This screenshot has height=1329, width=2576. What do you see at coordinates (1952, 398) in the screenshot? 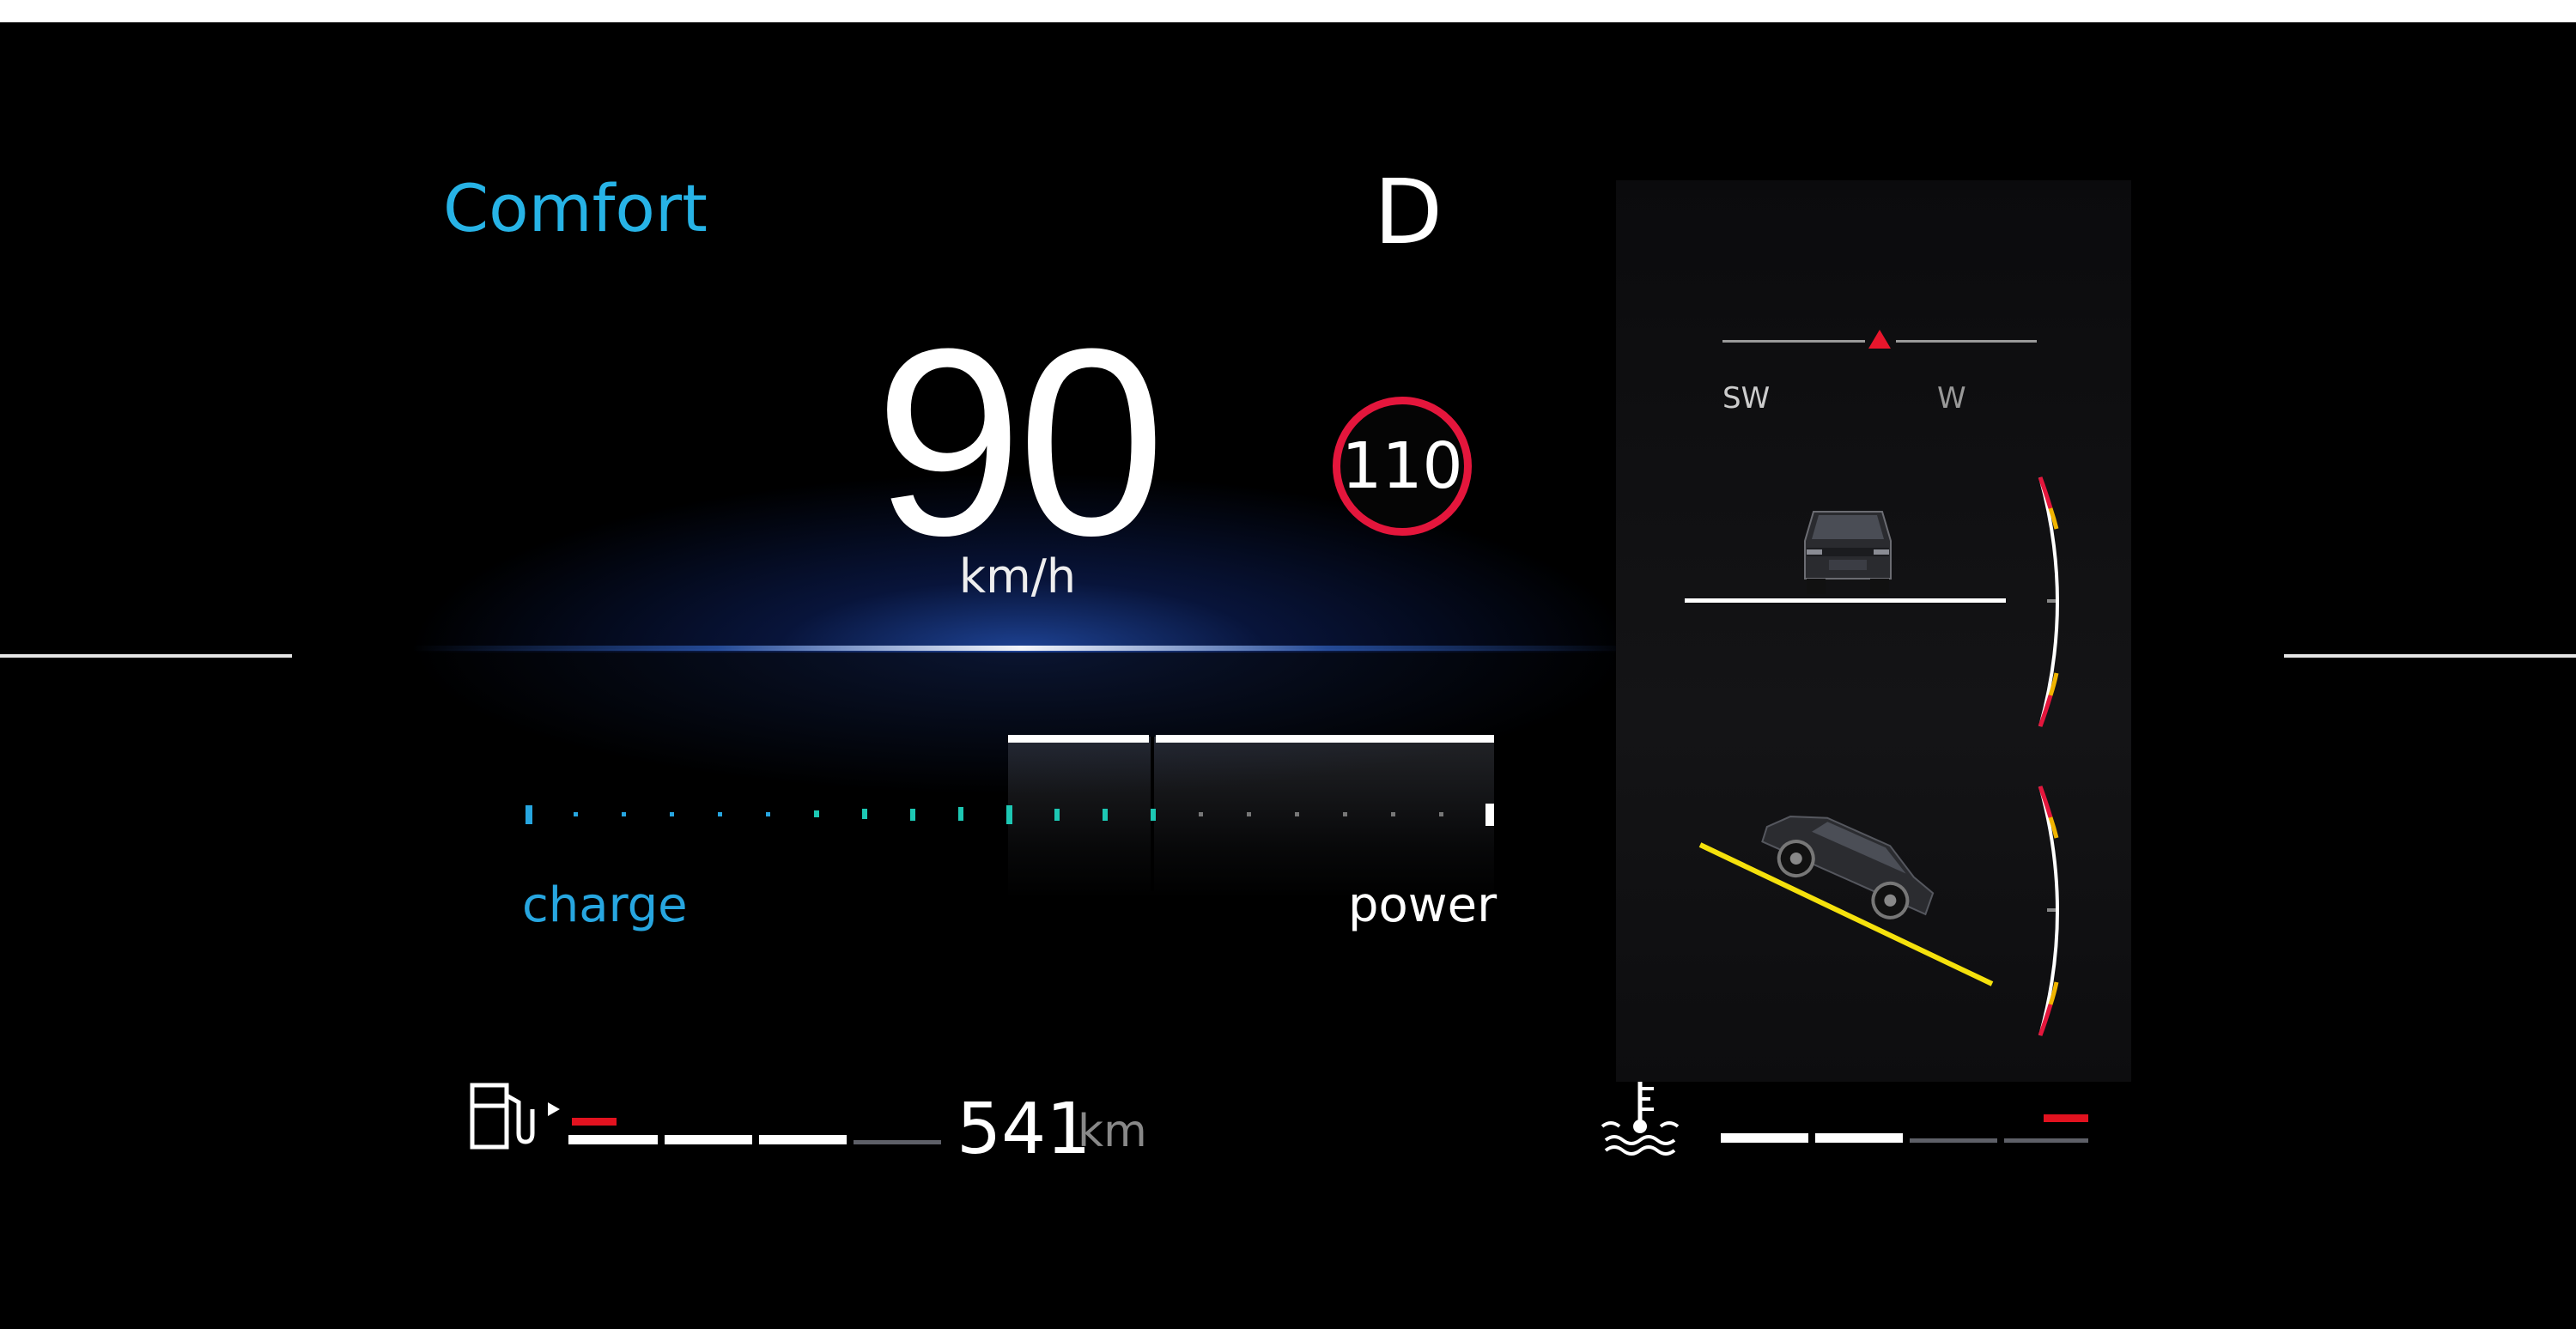
I see `compass-direction-w: W` at bounding box center [1952, 398].